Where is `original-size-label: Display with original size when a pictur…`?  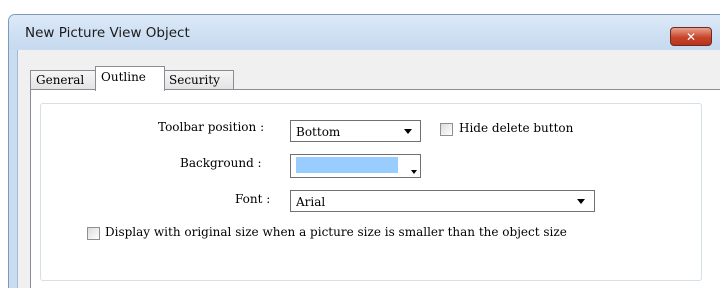 original-size-label: Display with original size when a pictur… is located at coordinates (336, 232).